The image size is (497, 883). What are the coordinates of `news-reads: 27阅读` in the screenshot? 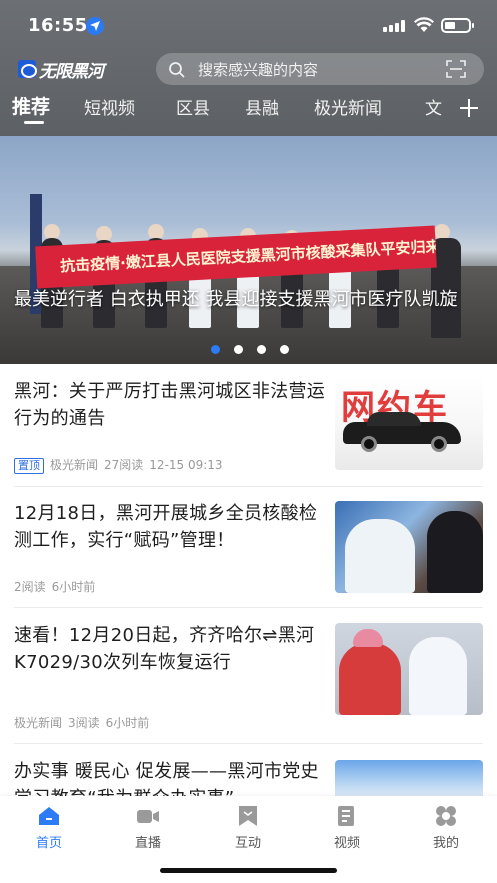 It's located at (124, 465).